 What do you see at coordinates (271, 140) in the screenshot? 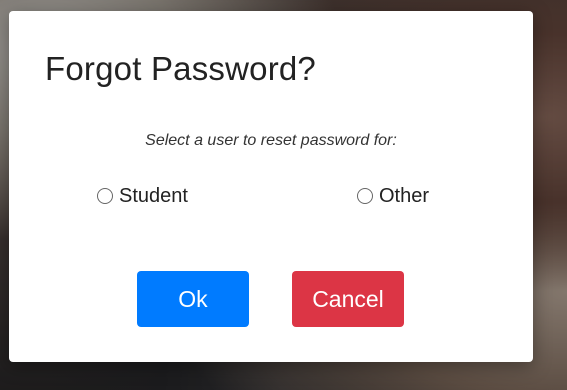
I see `dialog-prompt: Select a user to reset password for:` at bounding box center [271, 140].